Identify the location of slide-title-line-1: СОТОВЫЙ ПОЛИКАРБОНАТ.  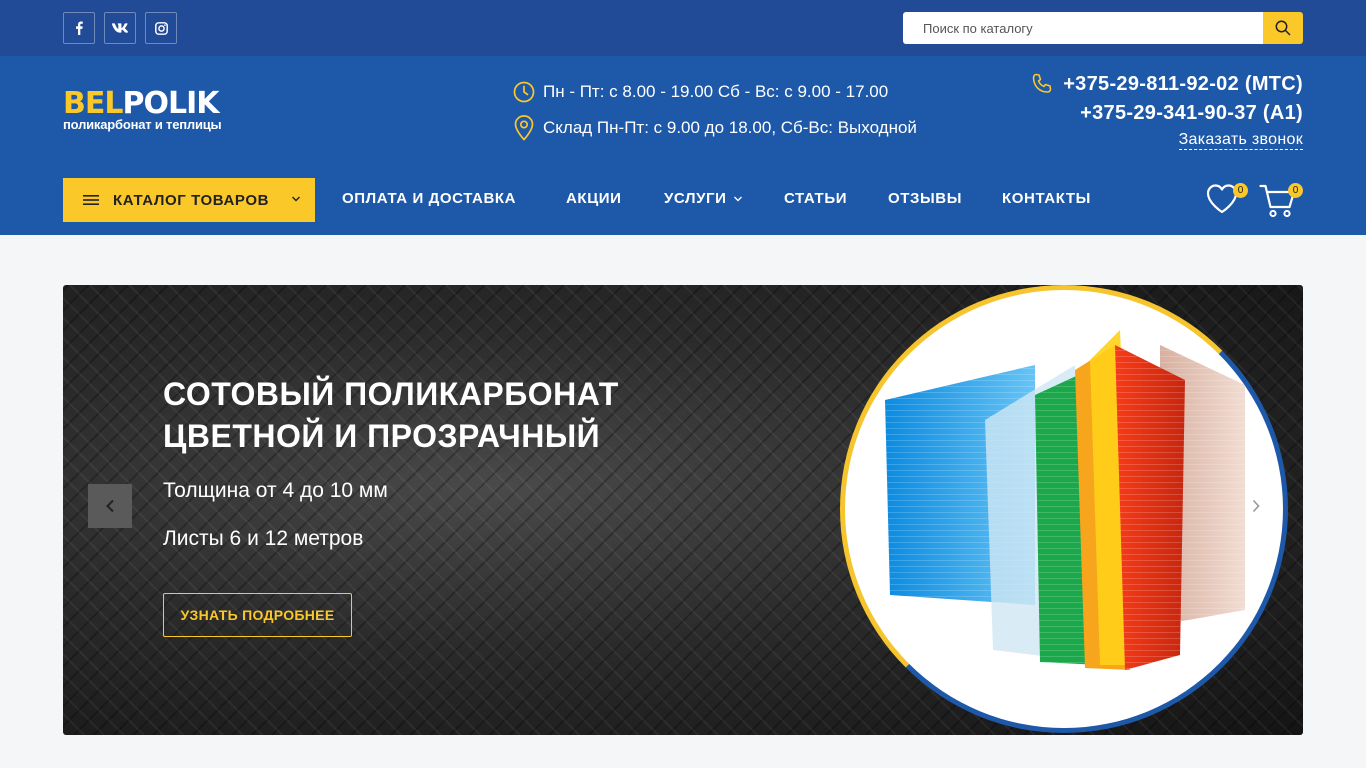
(391, 394).